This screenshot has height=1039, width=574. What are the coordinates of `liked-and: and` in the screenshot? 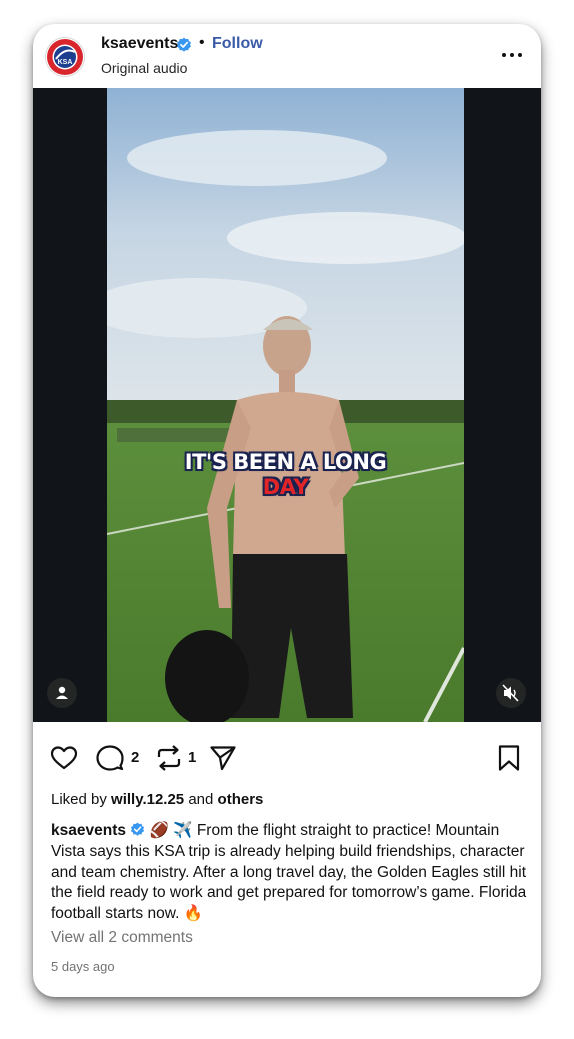 It's located at (201, 799).